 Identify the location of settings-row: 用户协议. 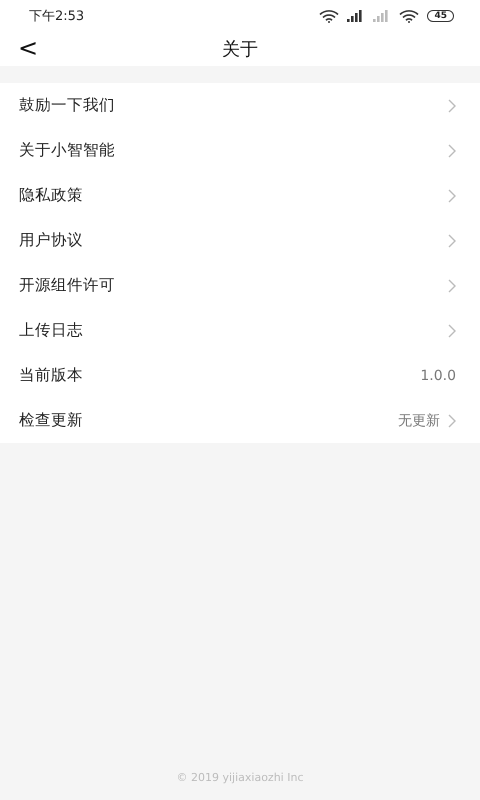
(240, 240).